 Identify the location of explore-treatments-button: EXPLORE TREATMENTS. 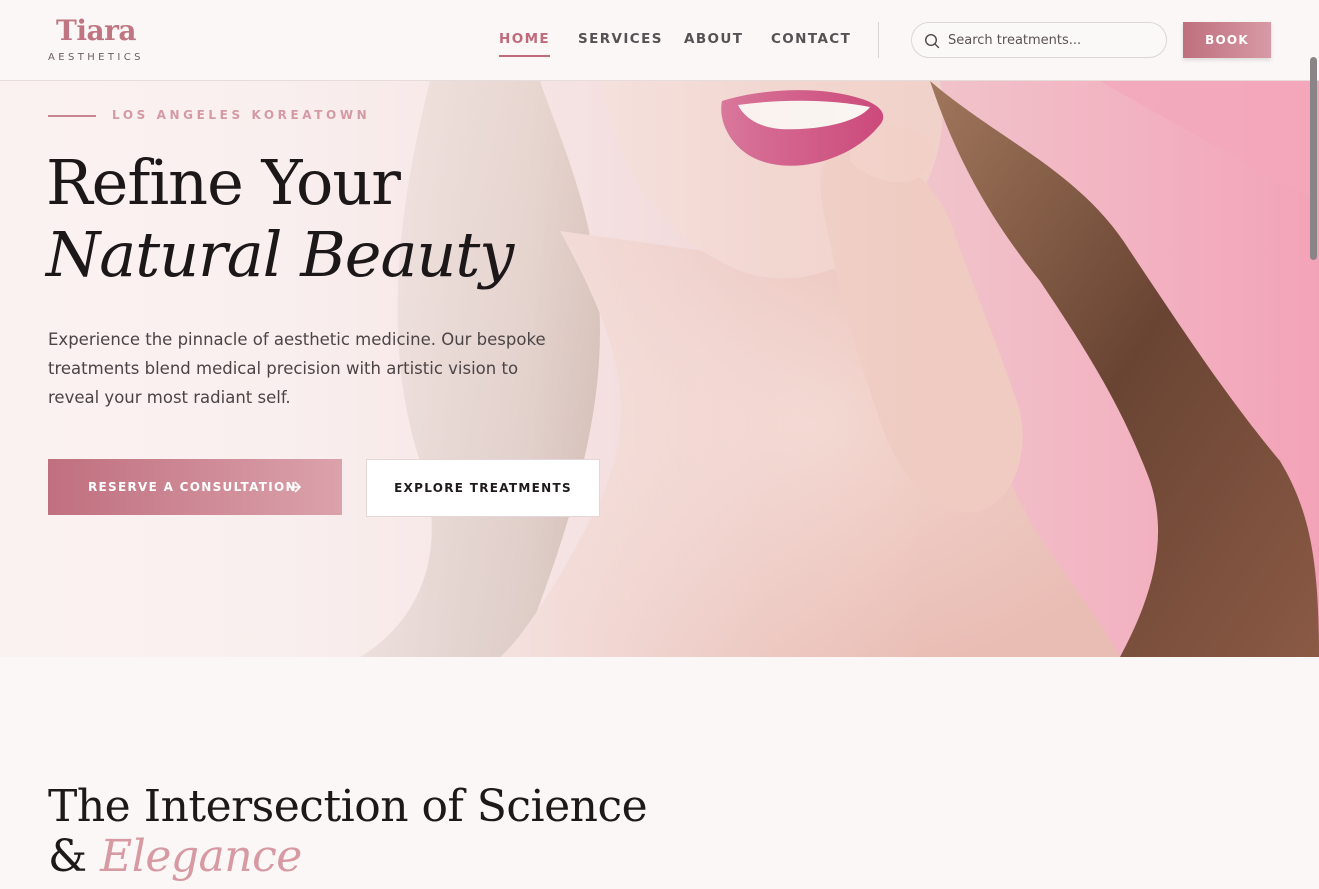
(483, 488).